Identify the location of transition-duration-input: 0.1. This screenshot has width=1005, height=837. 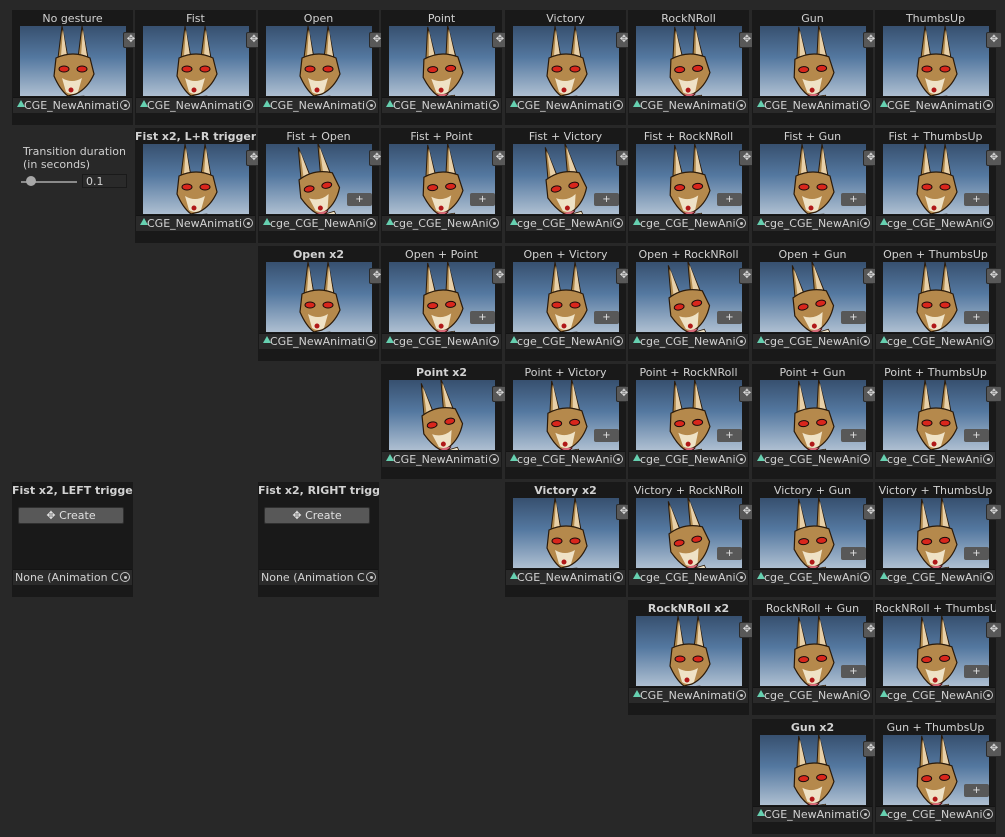
(104, 181).